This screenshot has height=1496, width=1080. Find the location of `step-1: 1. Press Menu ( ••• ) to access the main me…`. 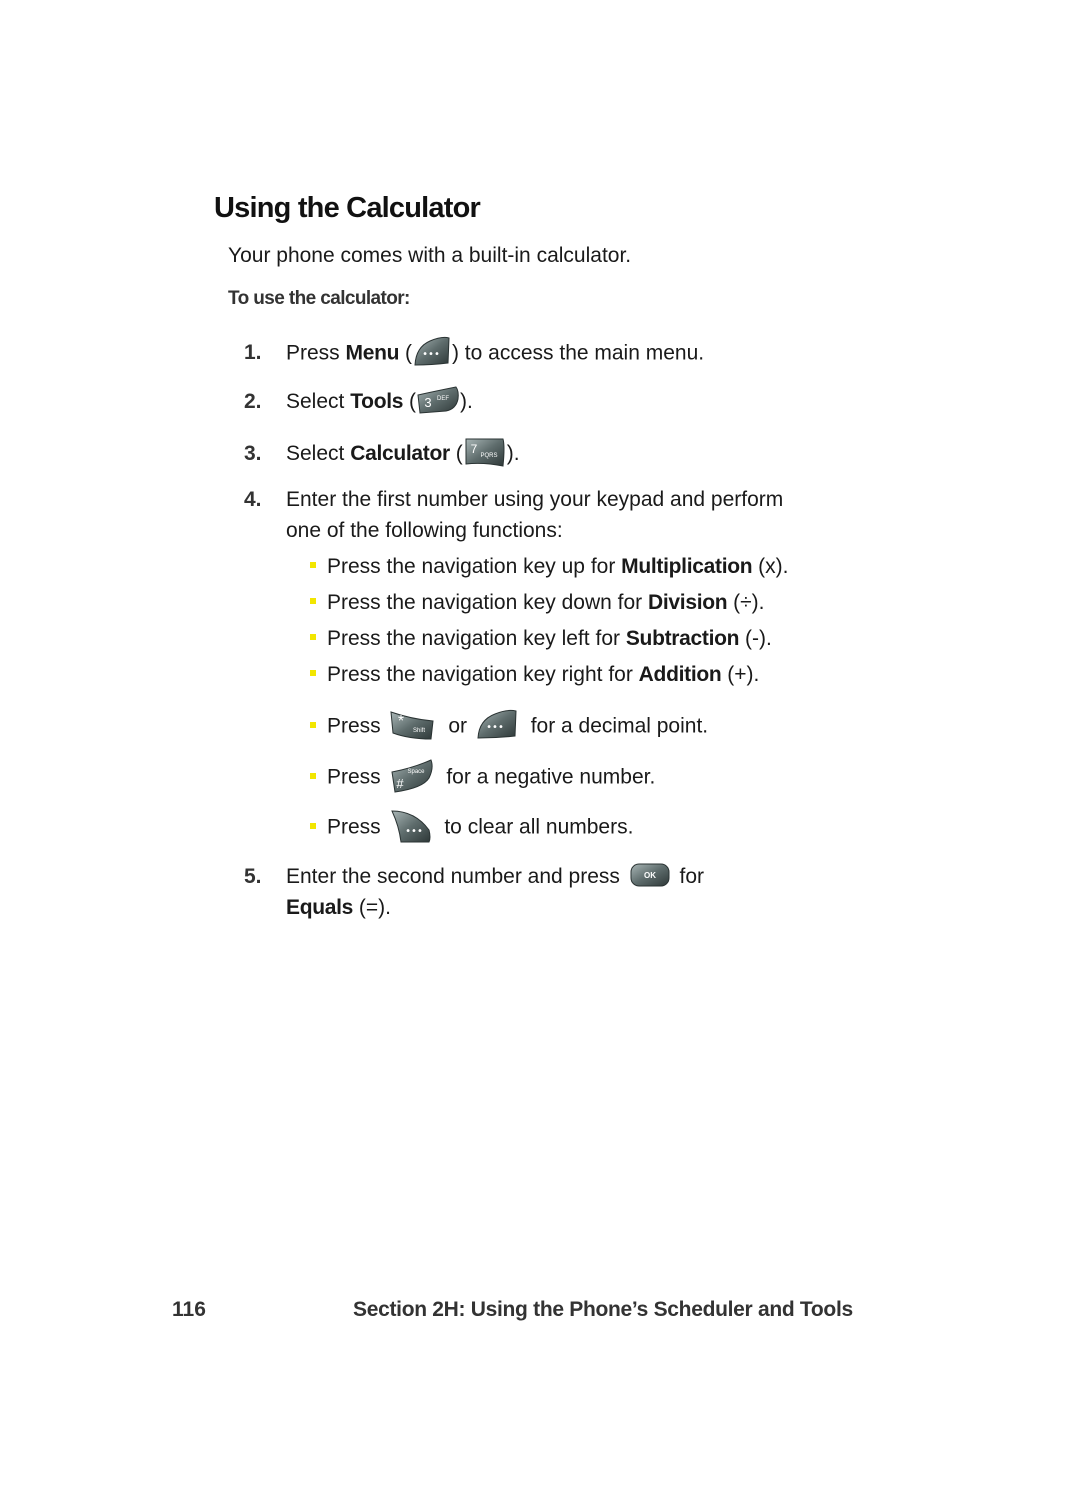

step-1: 1. Press Menu ( ••• ) to access the main me… is located at coordinates (474, 353).